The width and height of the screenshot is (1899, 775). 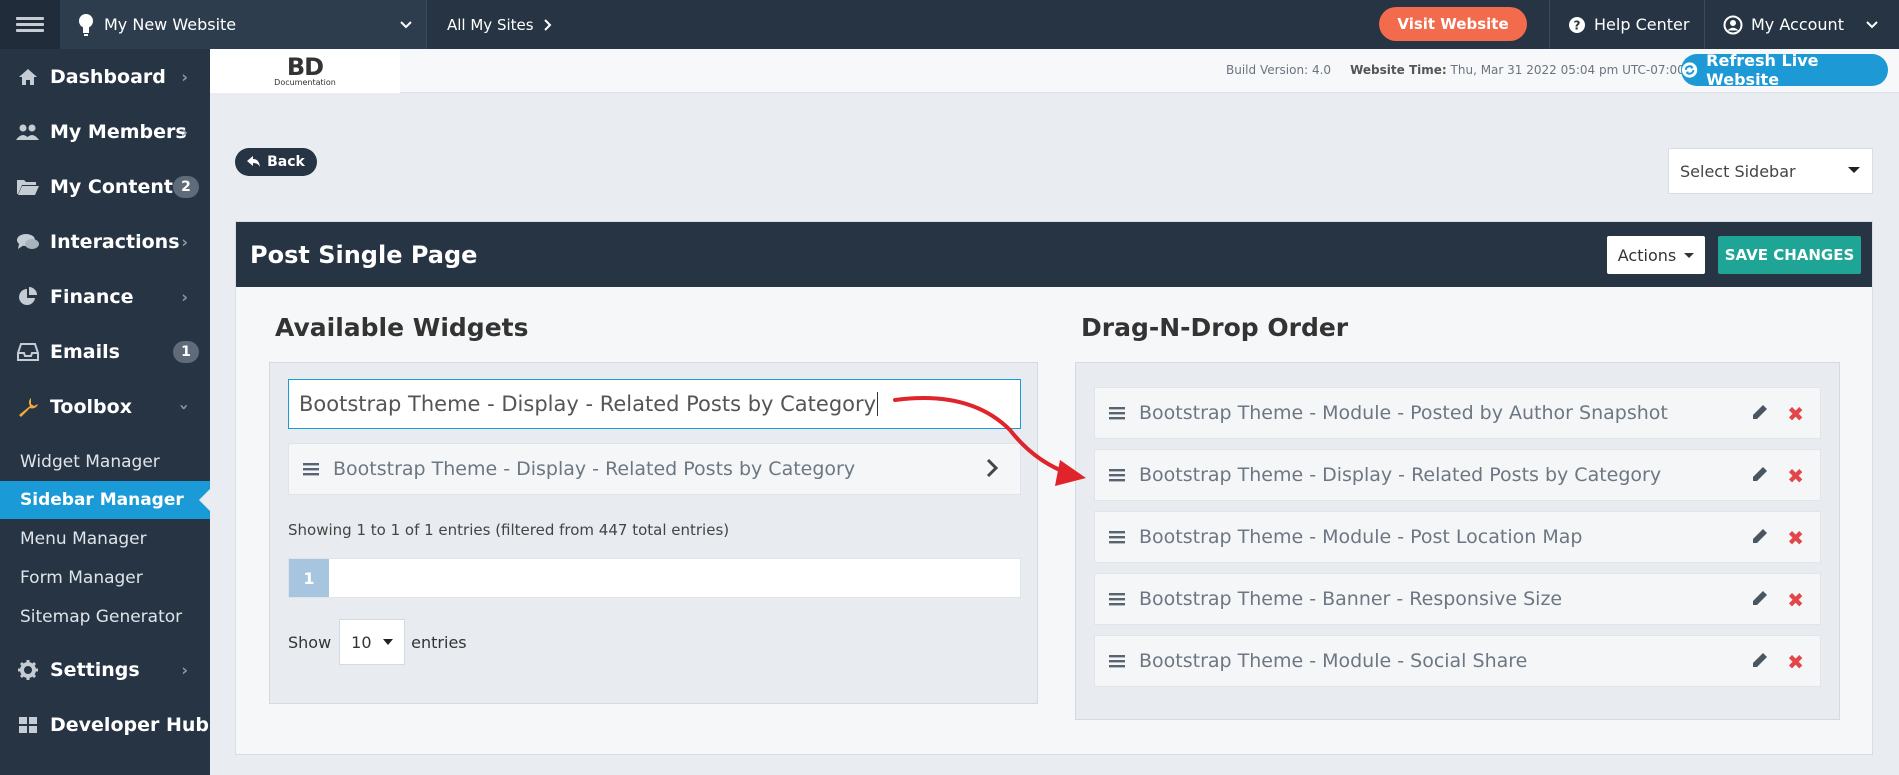 I want to click on help-center-link: ? Help Center, so click(x=1626, y=24).